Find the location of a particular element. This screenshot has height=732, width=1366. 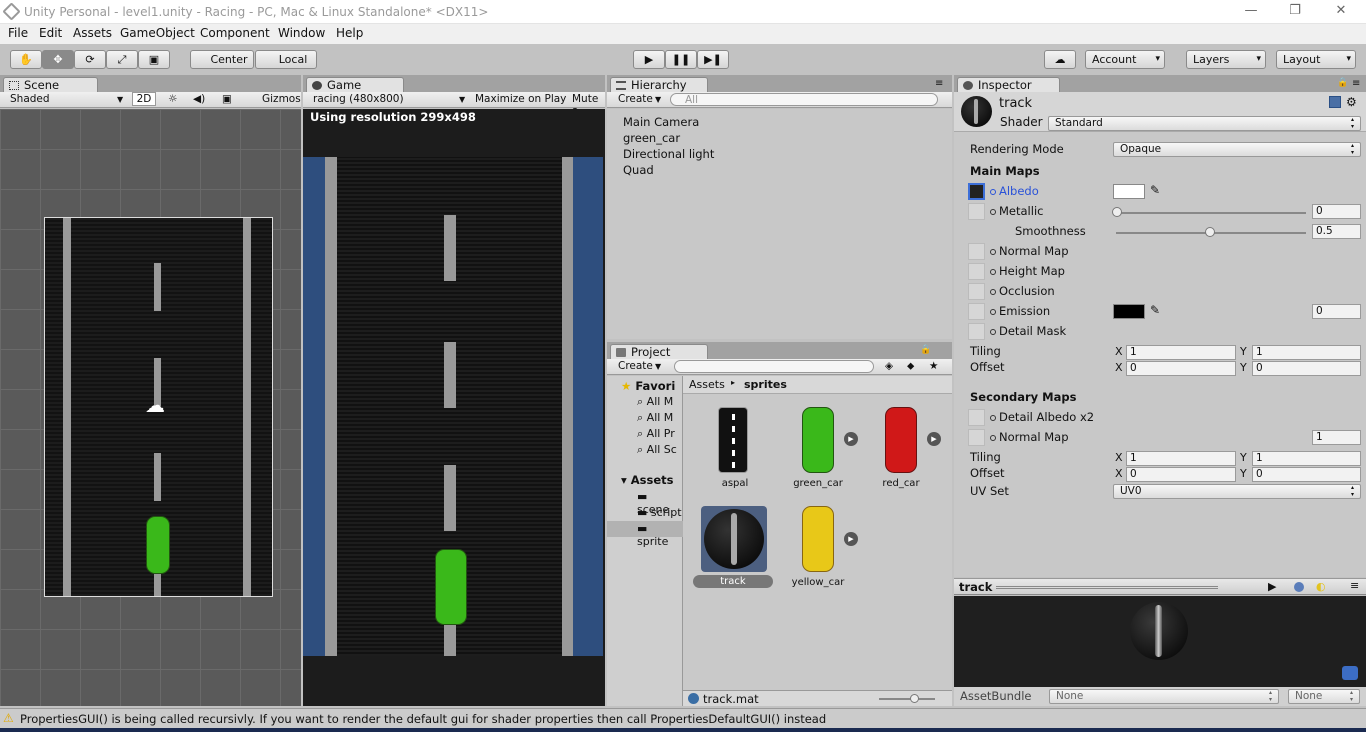

menu-edit: Edit is located at coordinates (50, 33).